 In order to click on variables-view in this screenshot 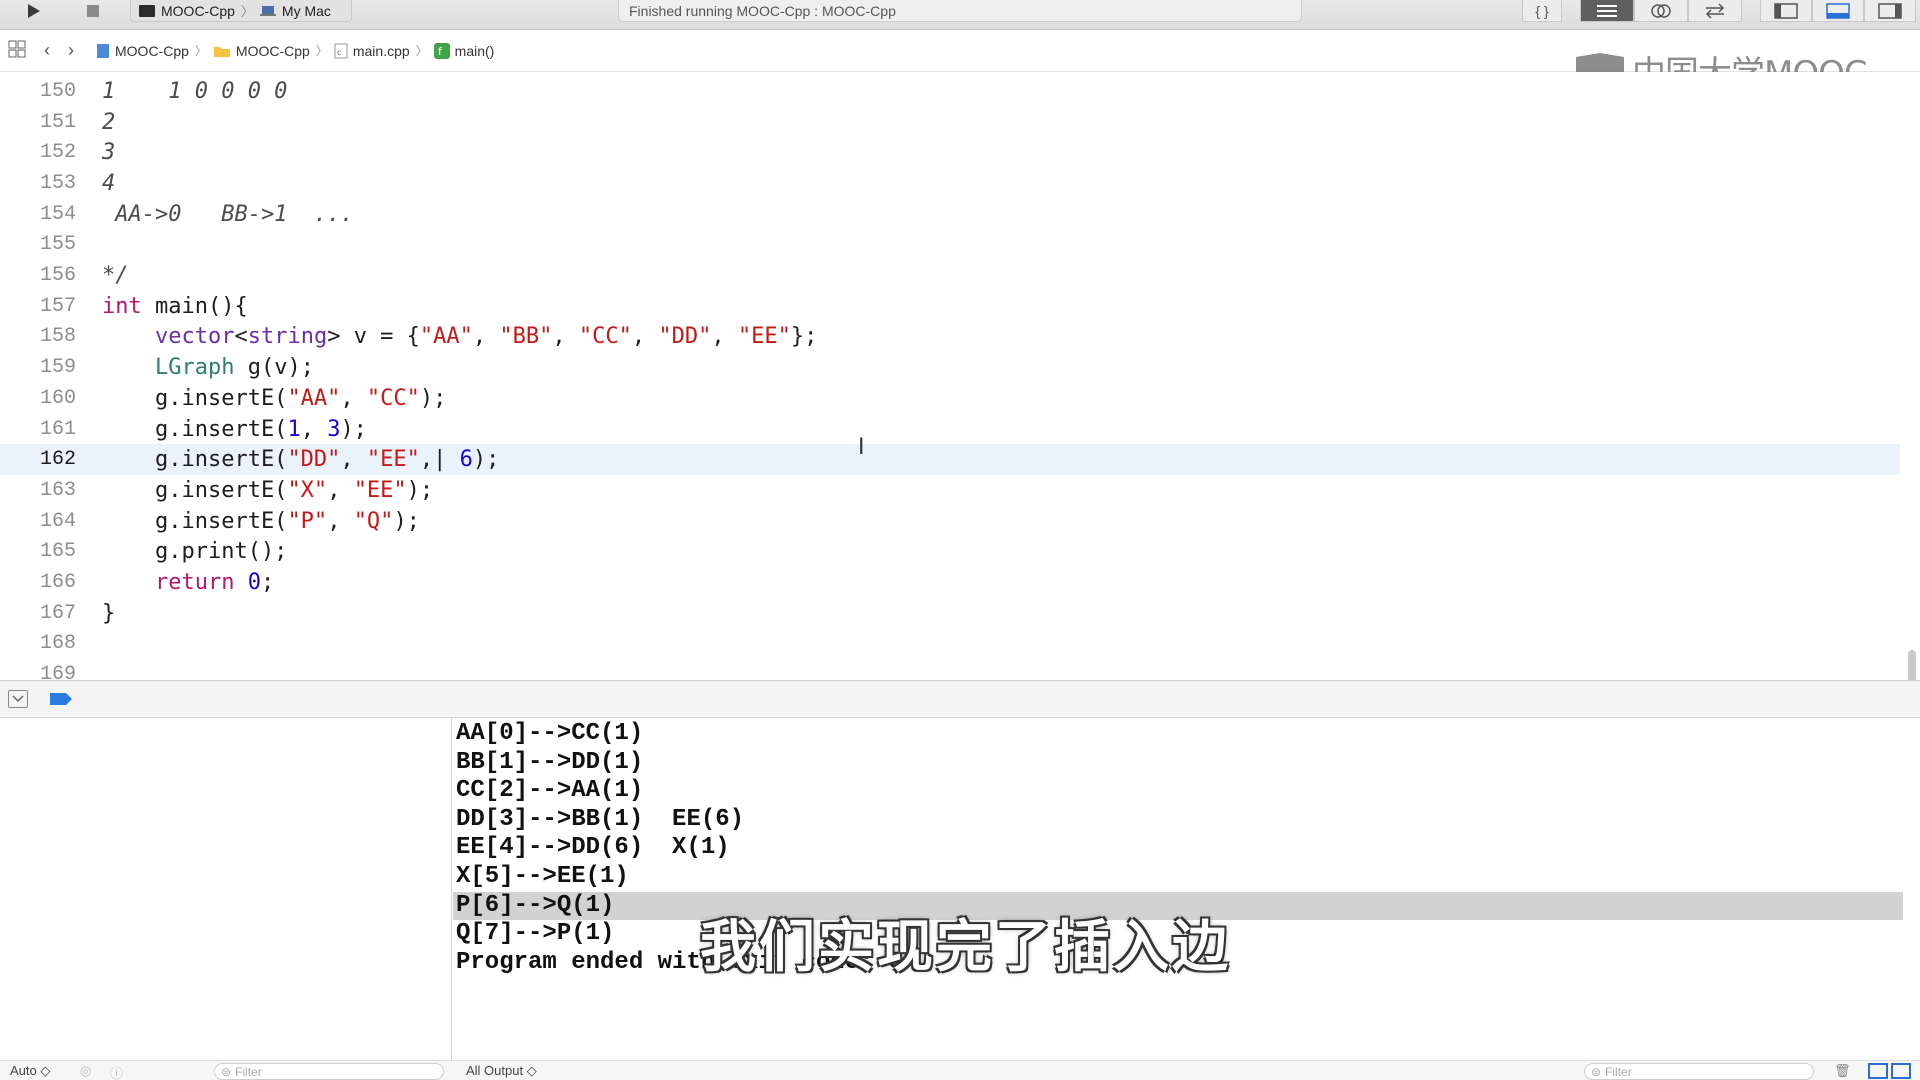, I will do `click(226, 899)`.